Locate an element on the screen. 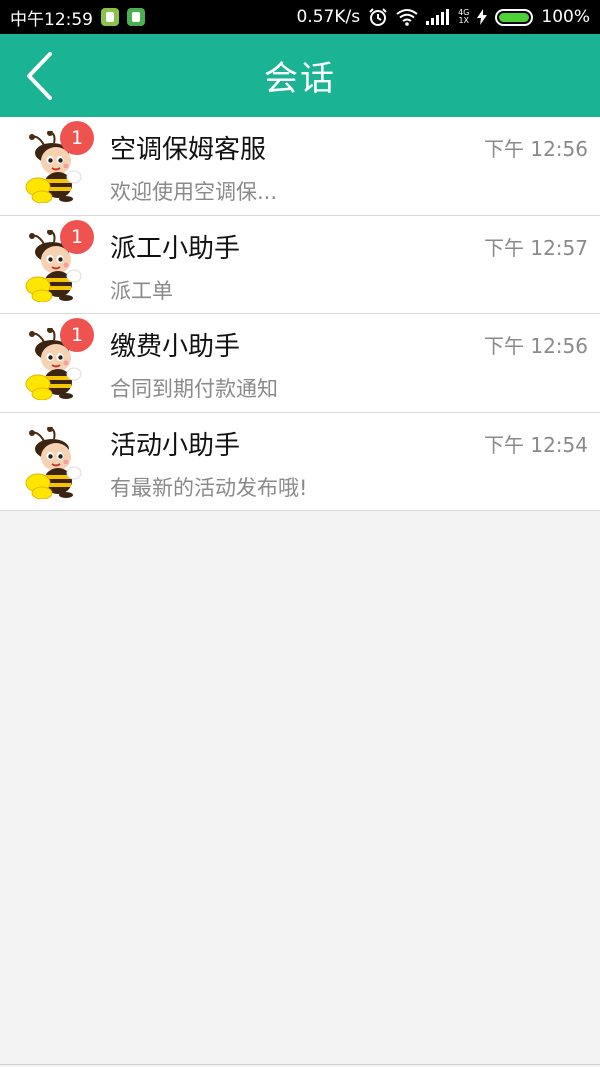 This screenshot has height=1067, width=600. back-button is located at coordinates (39, 76).